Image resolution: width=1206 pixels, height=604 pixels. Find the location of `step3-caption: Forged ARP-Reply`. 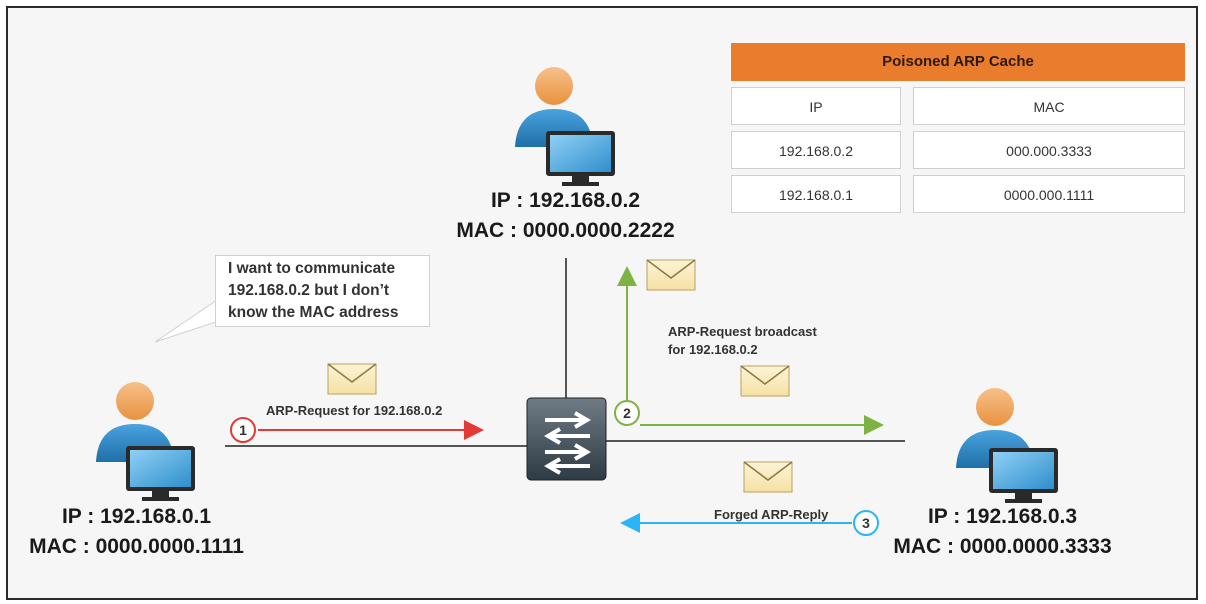

step3-caption: Forged ARP-Reply is located at coordinates (771, 514).